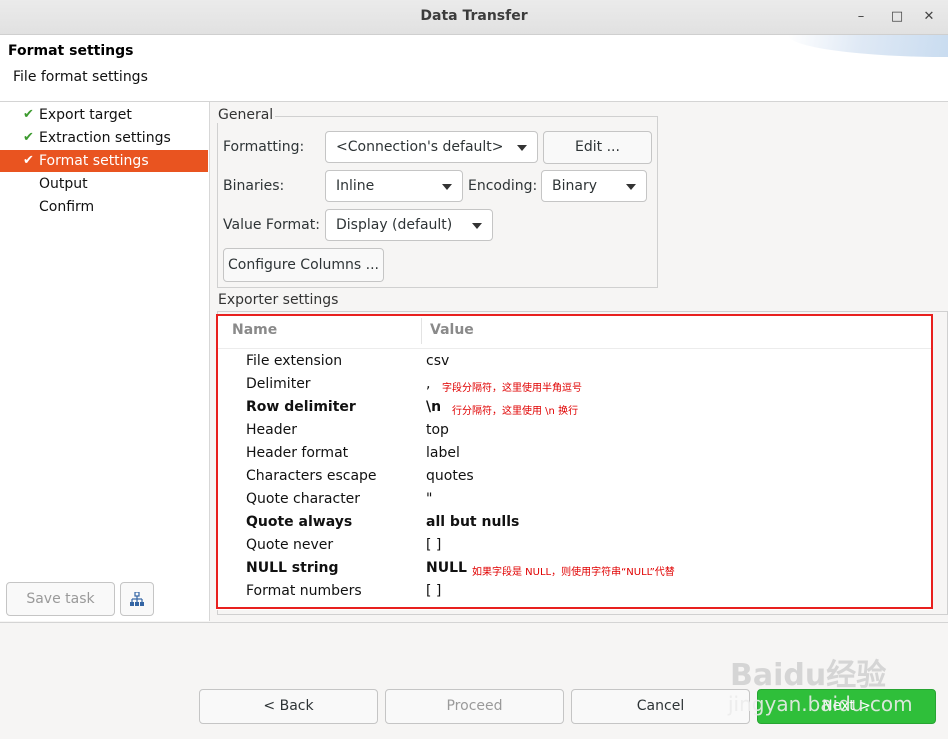 The height and width of the screenshot is (739, 948). I want to click on property-value: NULL, so click(446, 568).